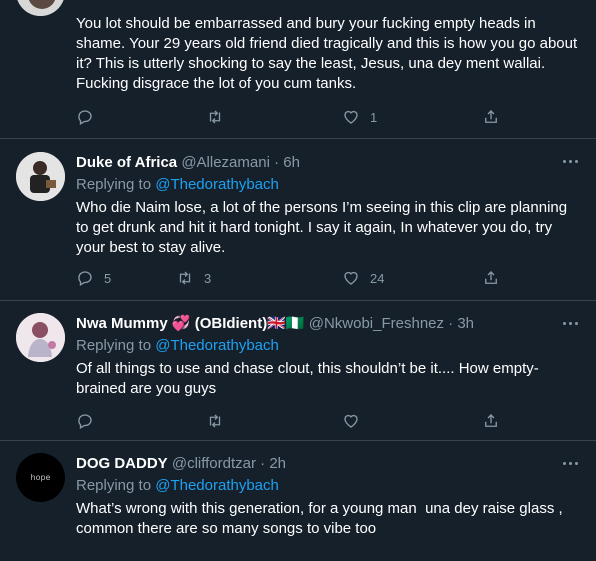 This screenshot has width=596, height=561. I want to click on avatar-logo-text: hope, so click(40, 477).